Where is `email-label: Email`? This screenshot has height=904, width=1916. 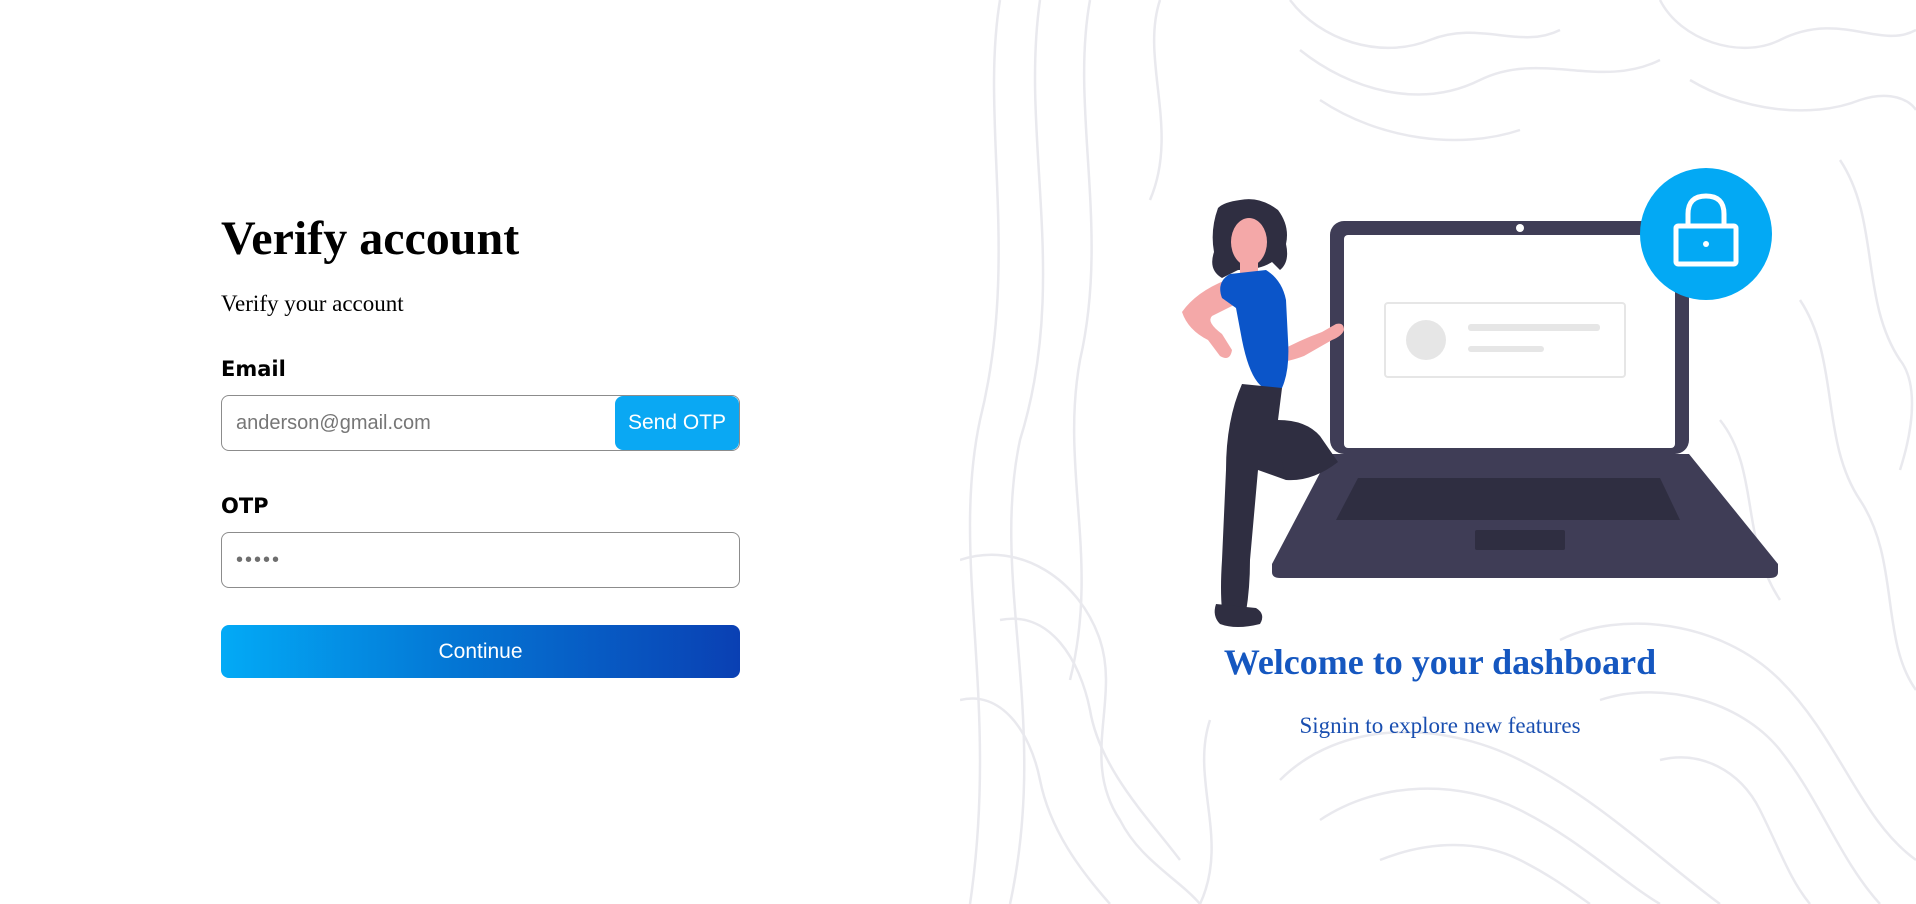
email-label: Email is located at coordinates (253, 369).